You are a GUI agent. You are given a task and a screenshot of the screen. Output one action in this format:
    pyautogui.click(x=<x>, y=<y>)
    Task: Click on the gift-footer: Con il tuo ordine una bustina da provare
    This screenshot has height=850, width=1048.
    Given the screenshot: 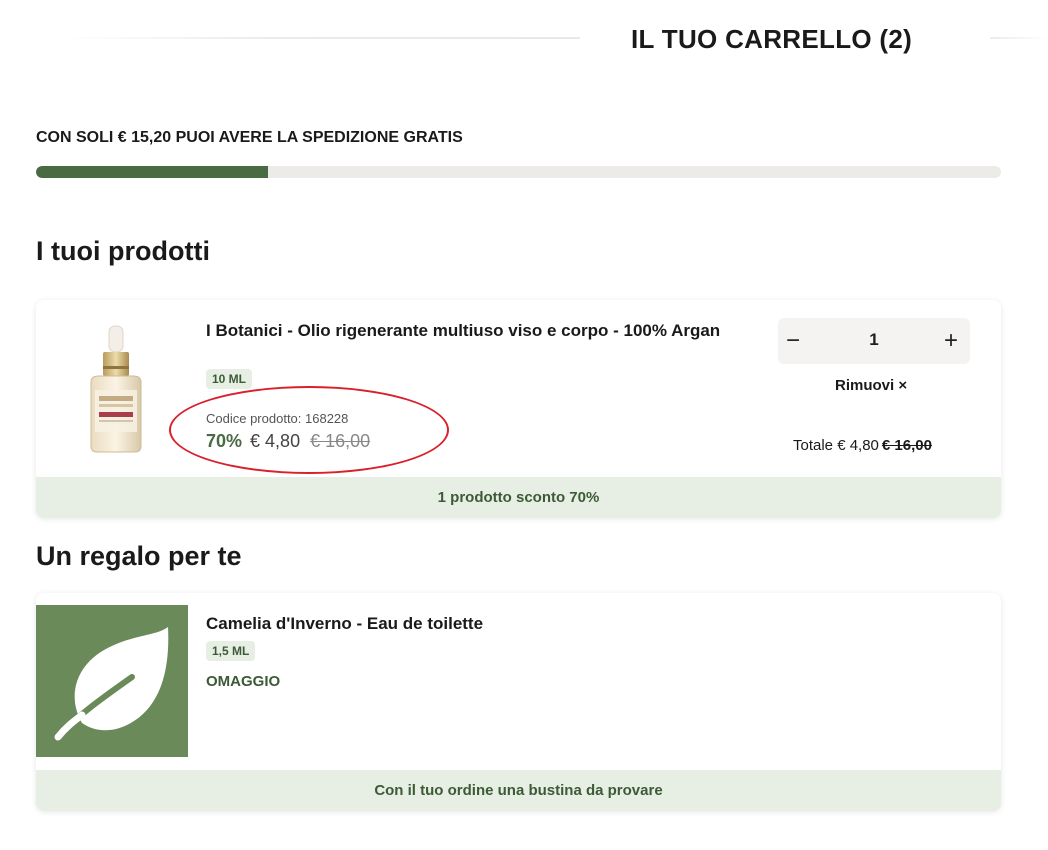 What is the action you would take?
    pyautogui.click(x=518, y=790)
    